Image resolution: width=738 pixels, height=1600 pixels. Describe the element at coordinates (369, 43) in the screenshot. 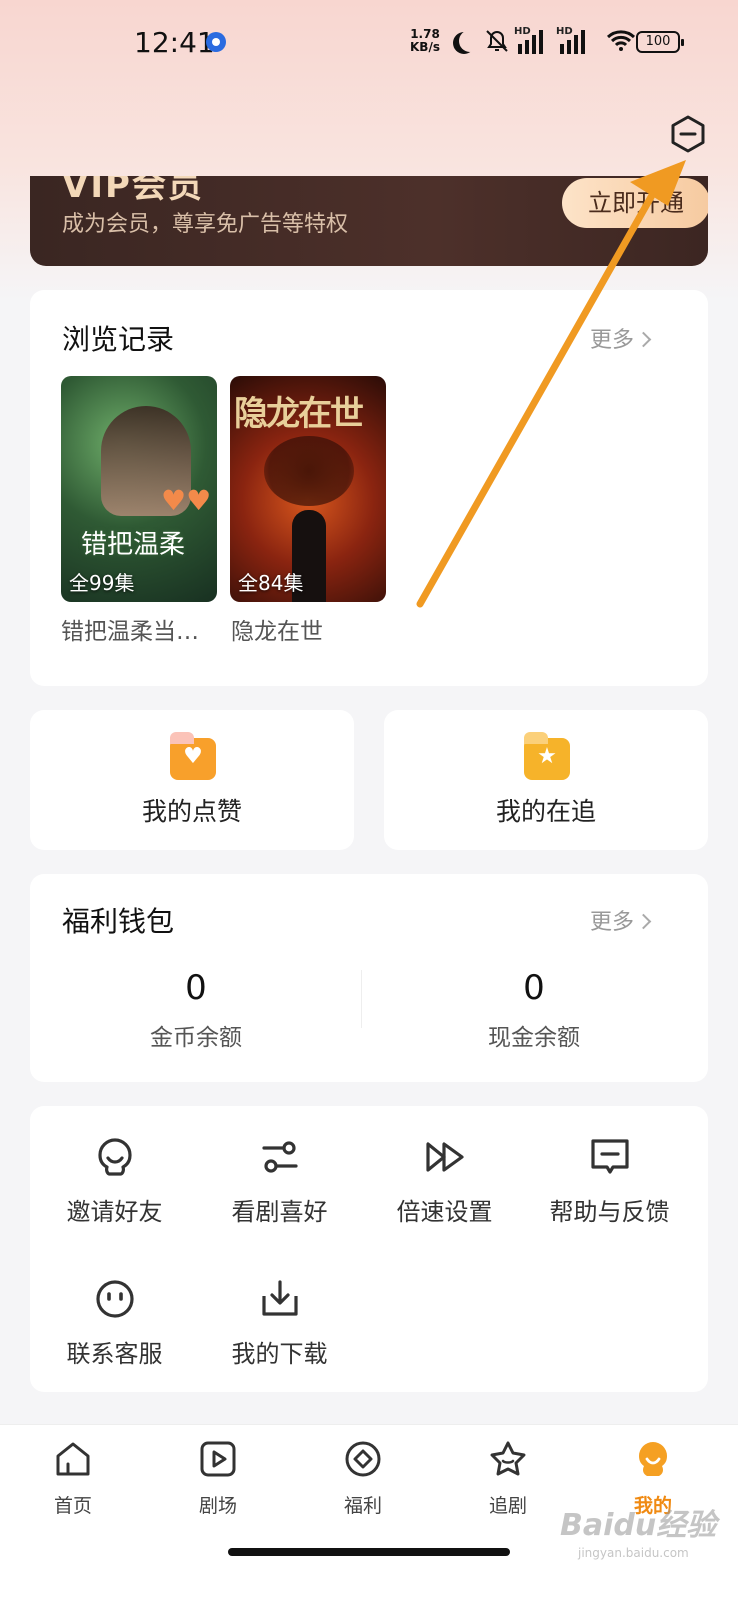

I see `status-bar: 12:41 1.78 KB/s HD HD 100` at that location.